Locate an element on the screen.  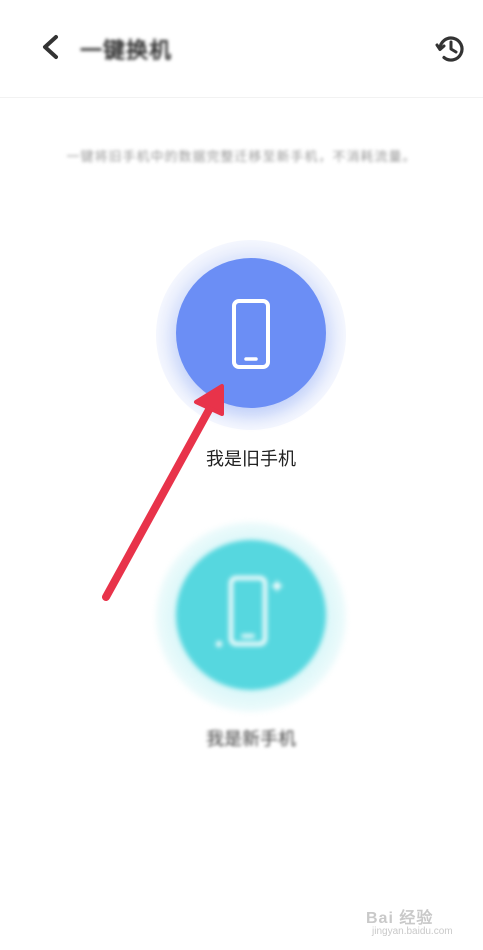
description-text: 一键将旧手机中的数据完整迁移至新手机，不消耗流量。 is located at coordinates (241, 157).